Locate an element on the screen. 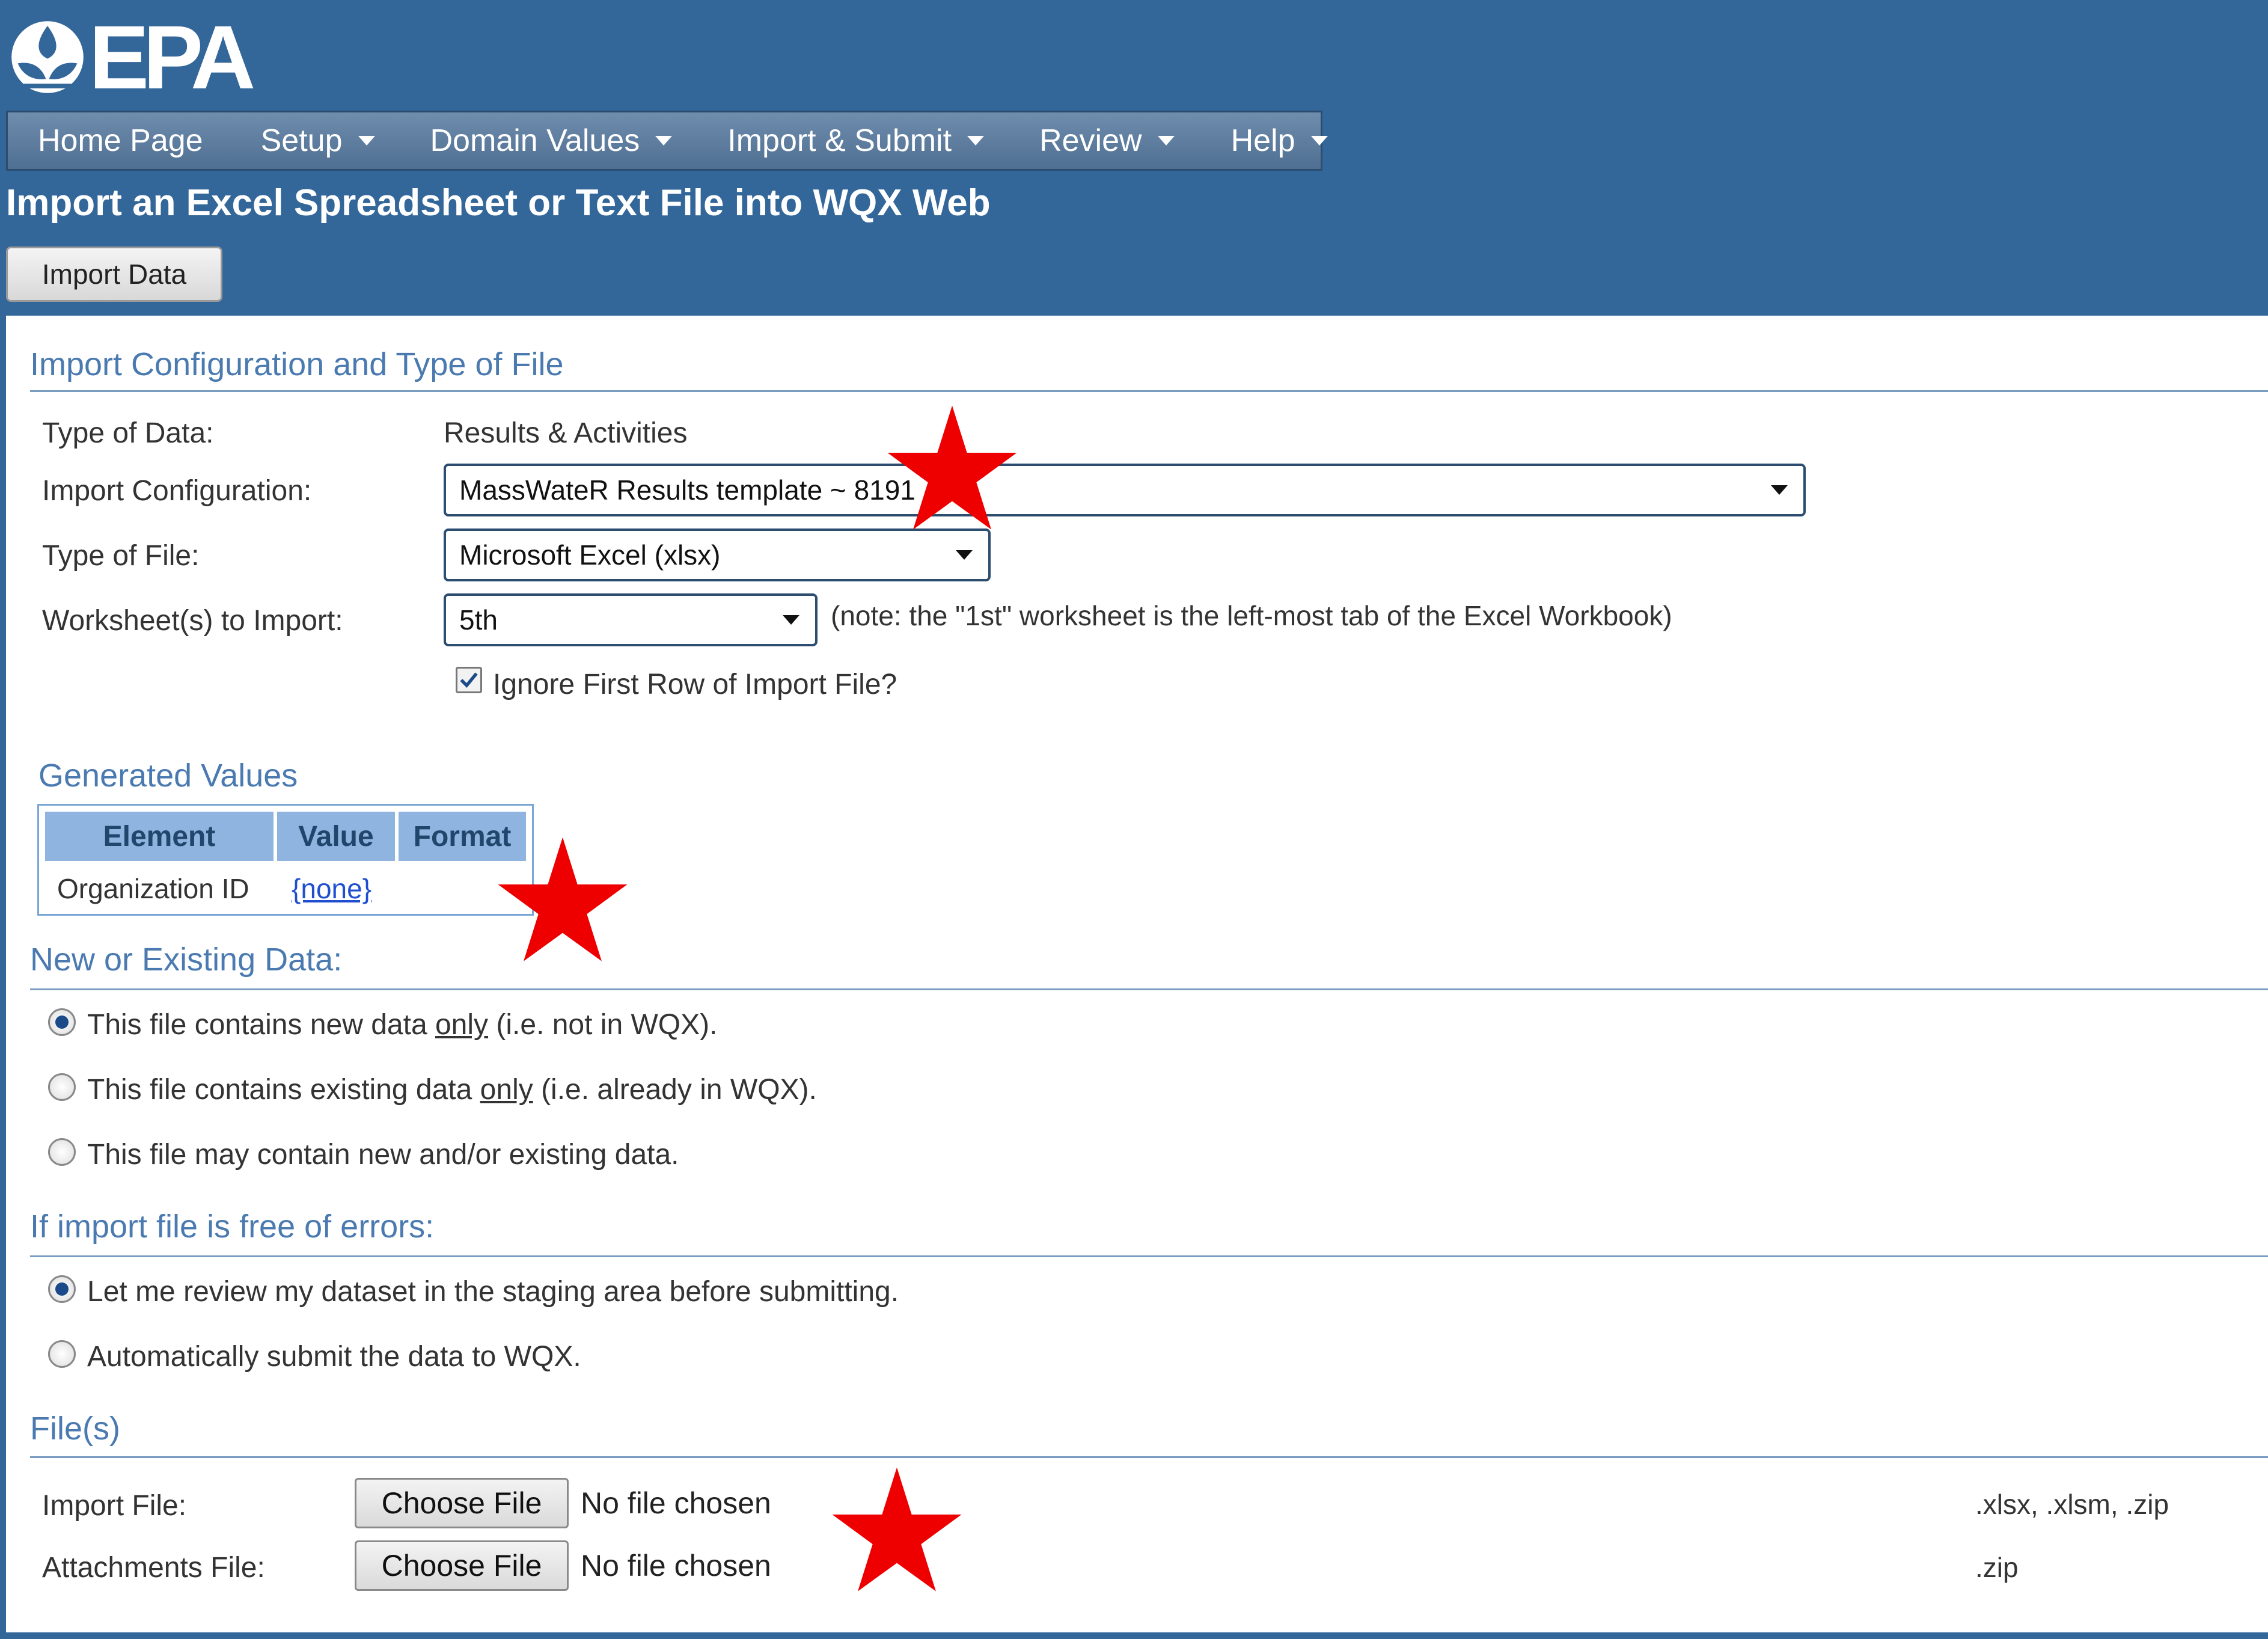 This screenshot has height=1639, width=2268. import-config-value: MassWateR Results template ~ 8191 is located at coordinates (687, 490).